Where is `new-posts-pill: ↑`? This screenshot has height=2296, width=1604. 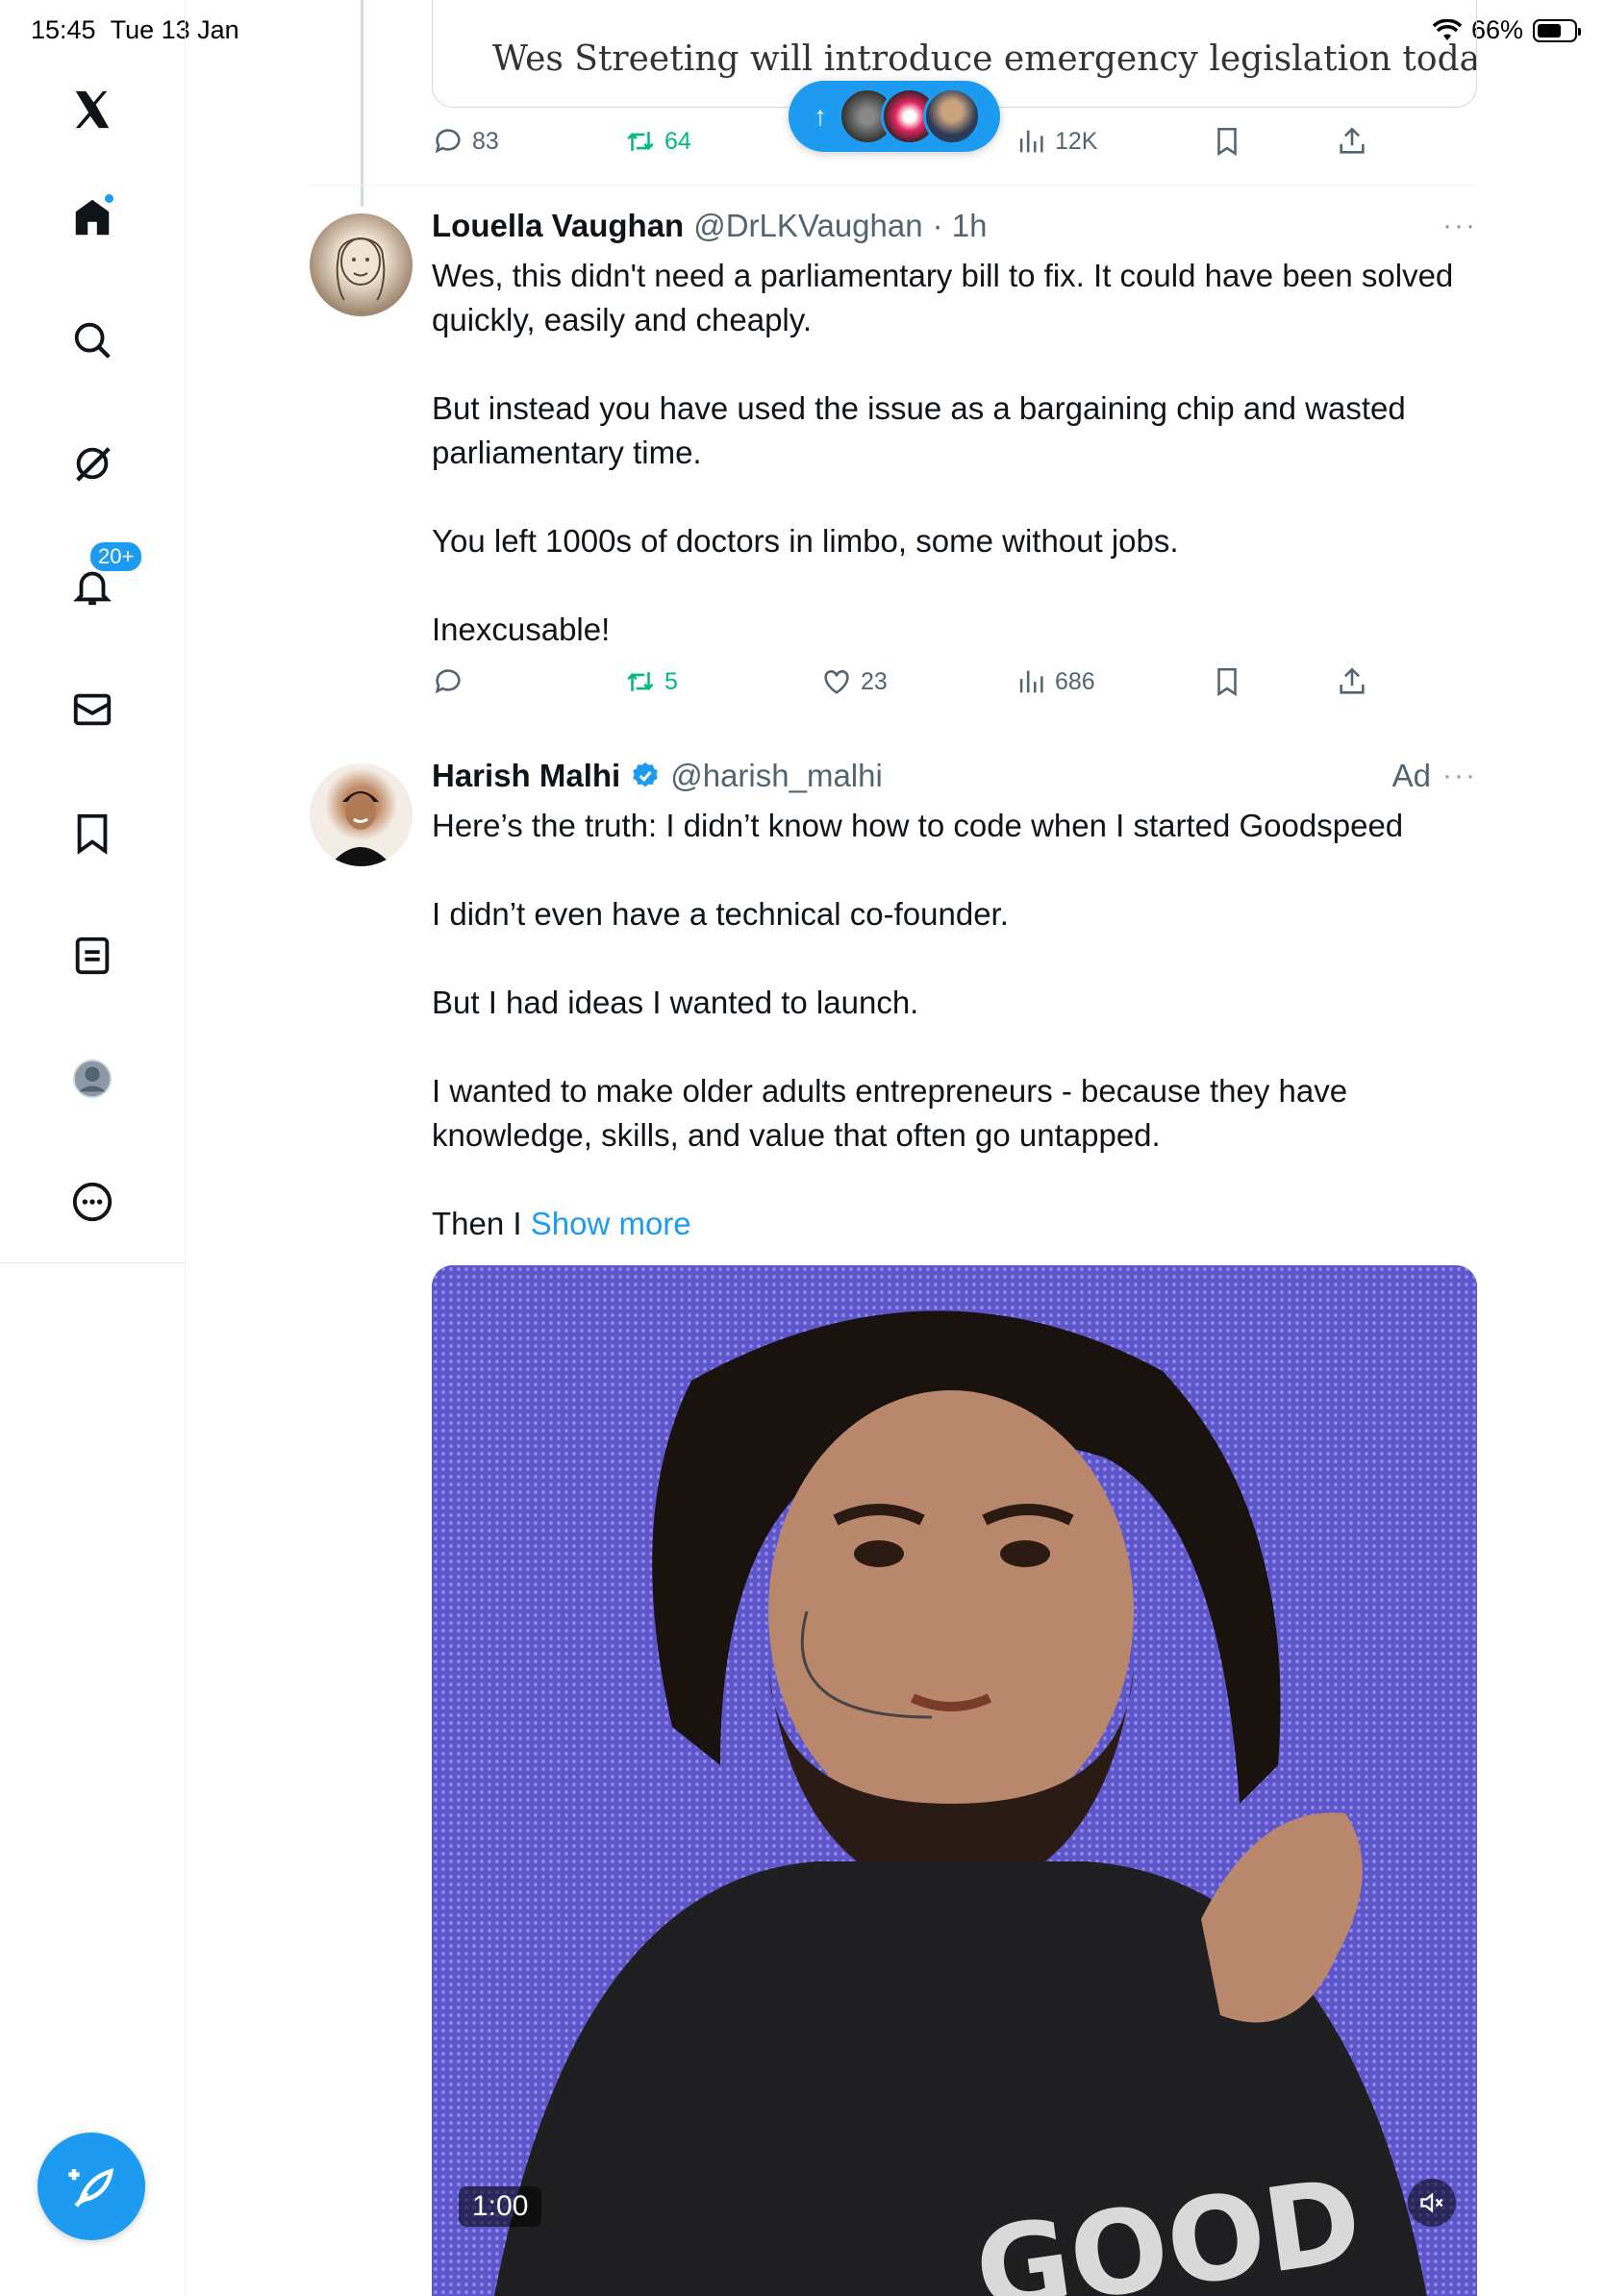
new-posts-pill: ↑ is located at coordinates (894, 116).